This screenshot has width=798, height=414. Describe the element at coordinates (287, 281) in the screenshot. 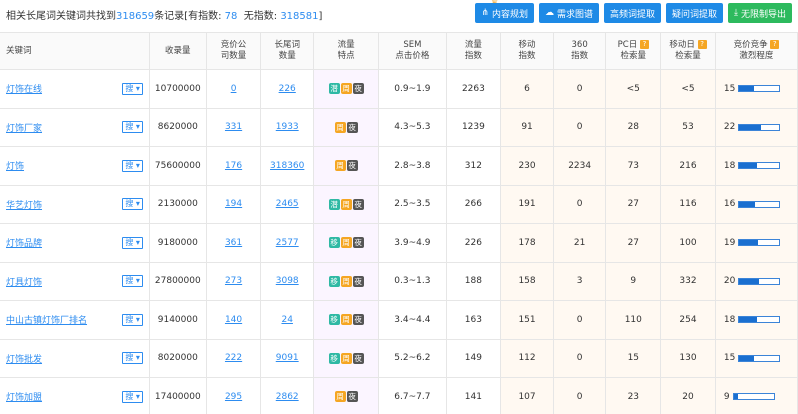

I see `longtail-link: 3098` at that location.